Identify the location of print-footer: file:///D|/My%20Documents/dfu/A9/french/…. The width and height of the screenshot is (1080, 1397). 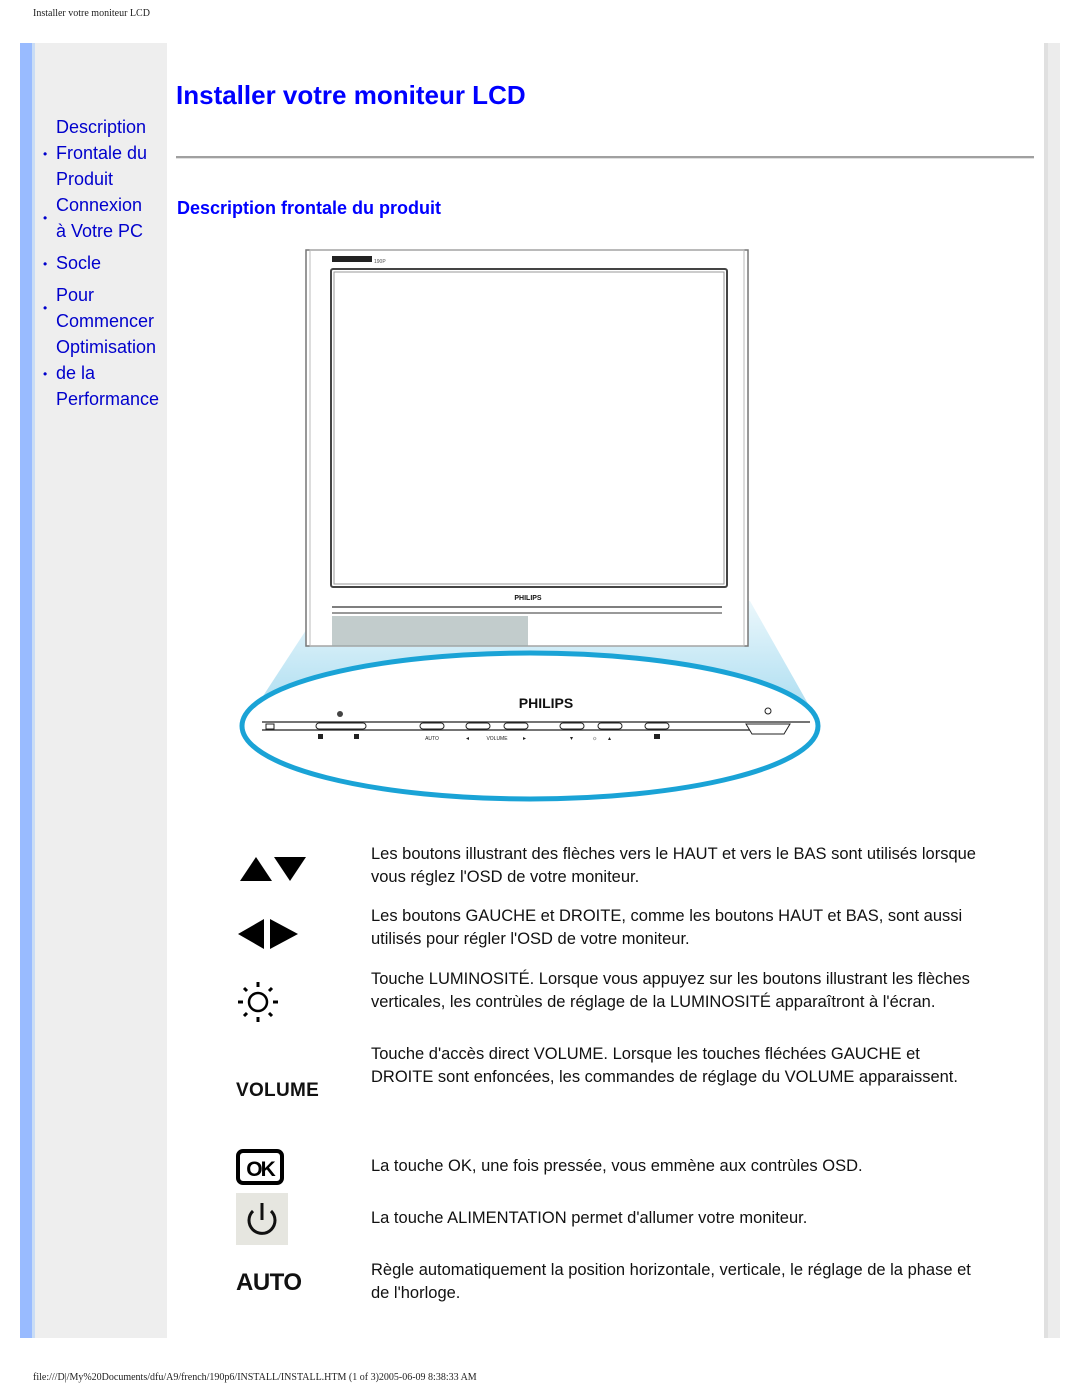
(255, 1377).